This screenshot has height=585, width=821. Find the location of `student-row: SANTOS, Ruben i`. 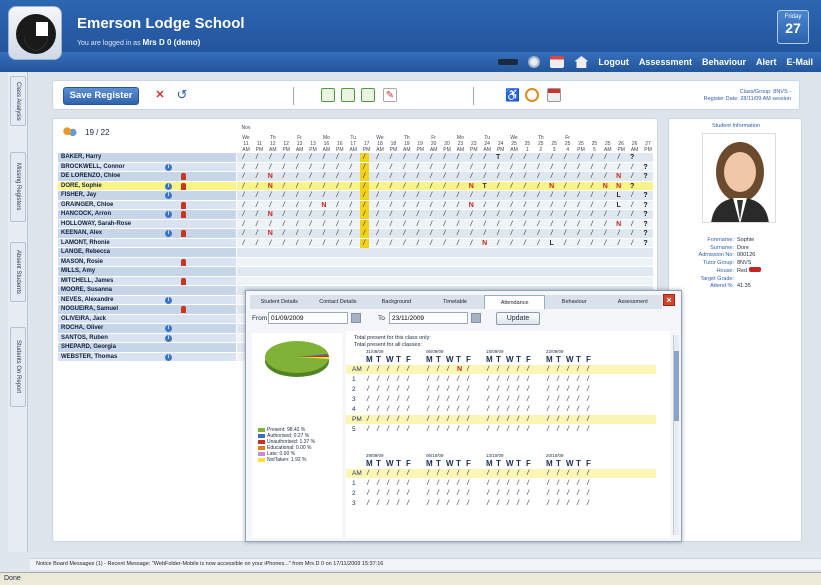

student-row: SANTOS, Ruben i is located at coordinates (147, 338).